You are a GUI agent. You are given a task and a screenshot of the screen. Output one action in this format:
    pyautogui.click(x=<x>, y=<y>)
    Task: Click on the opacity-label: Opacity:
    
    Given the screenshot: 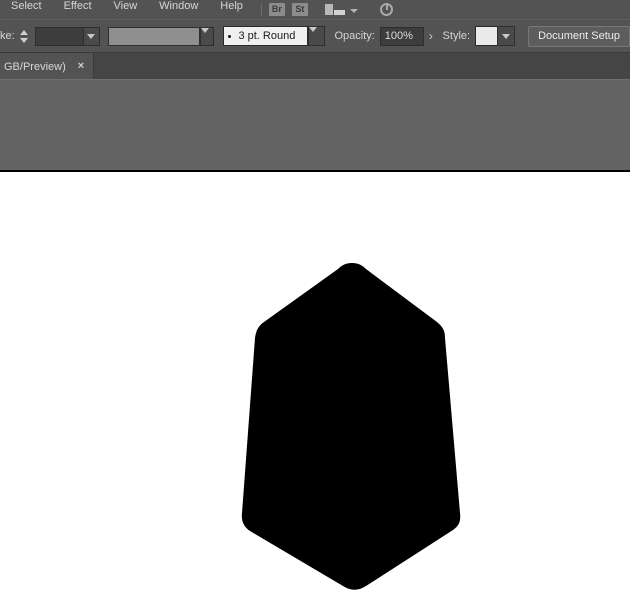 What is the action you would take?
    pyautogui.click(x=354, y=36)
    